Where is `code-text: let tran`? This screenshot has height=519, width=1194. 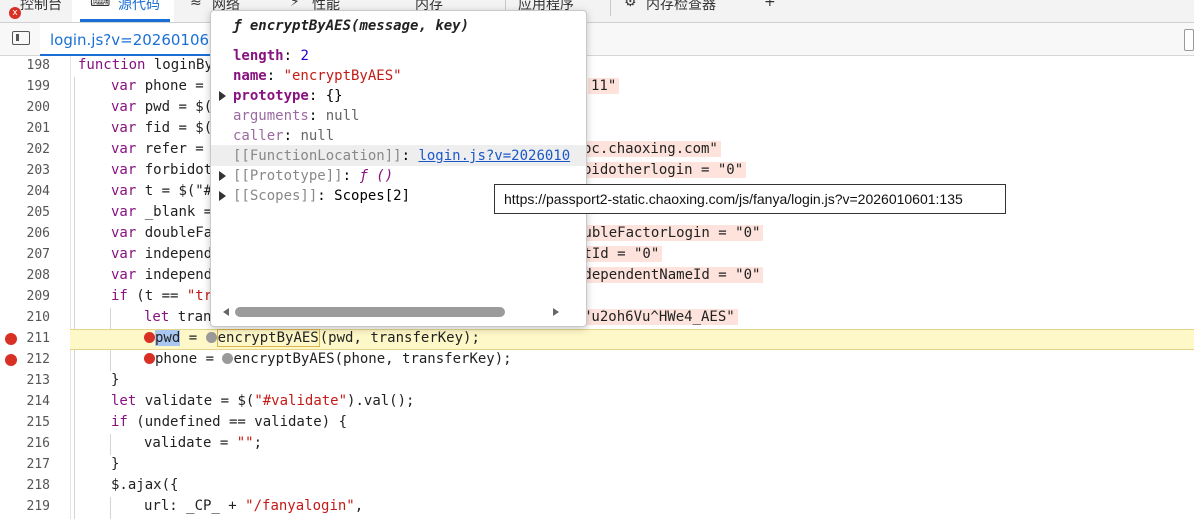
code-text: let tran is located at coordinates (177, 317).